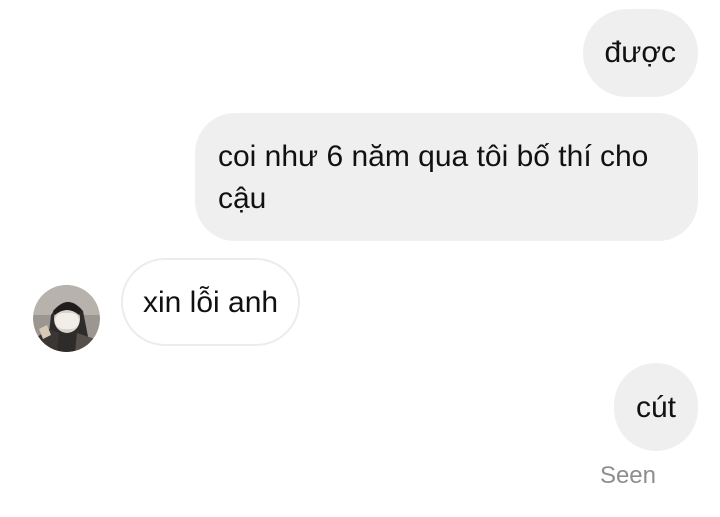 The width and height of the screenshot is (720, 517). I want to click on avatar, so click(66, 318).